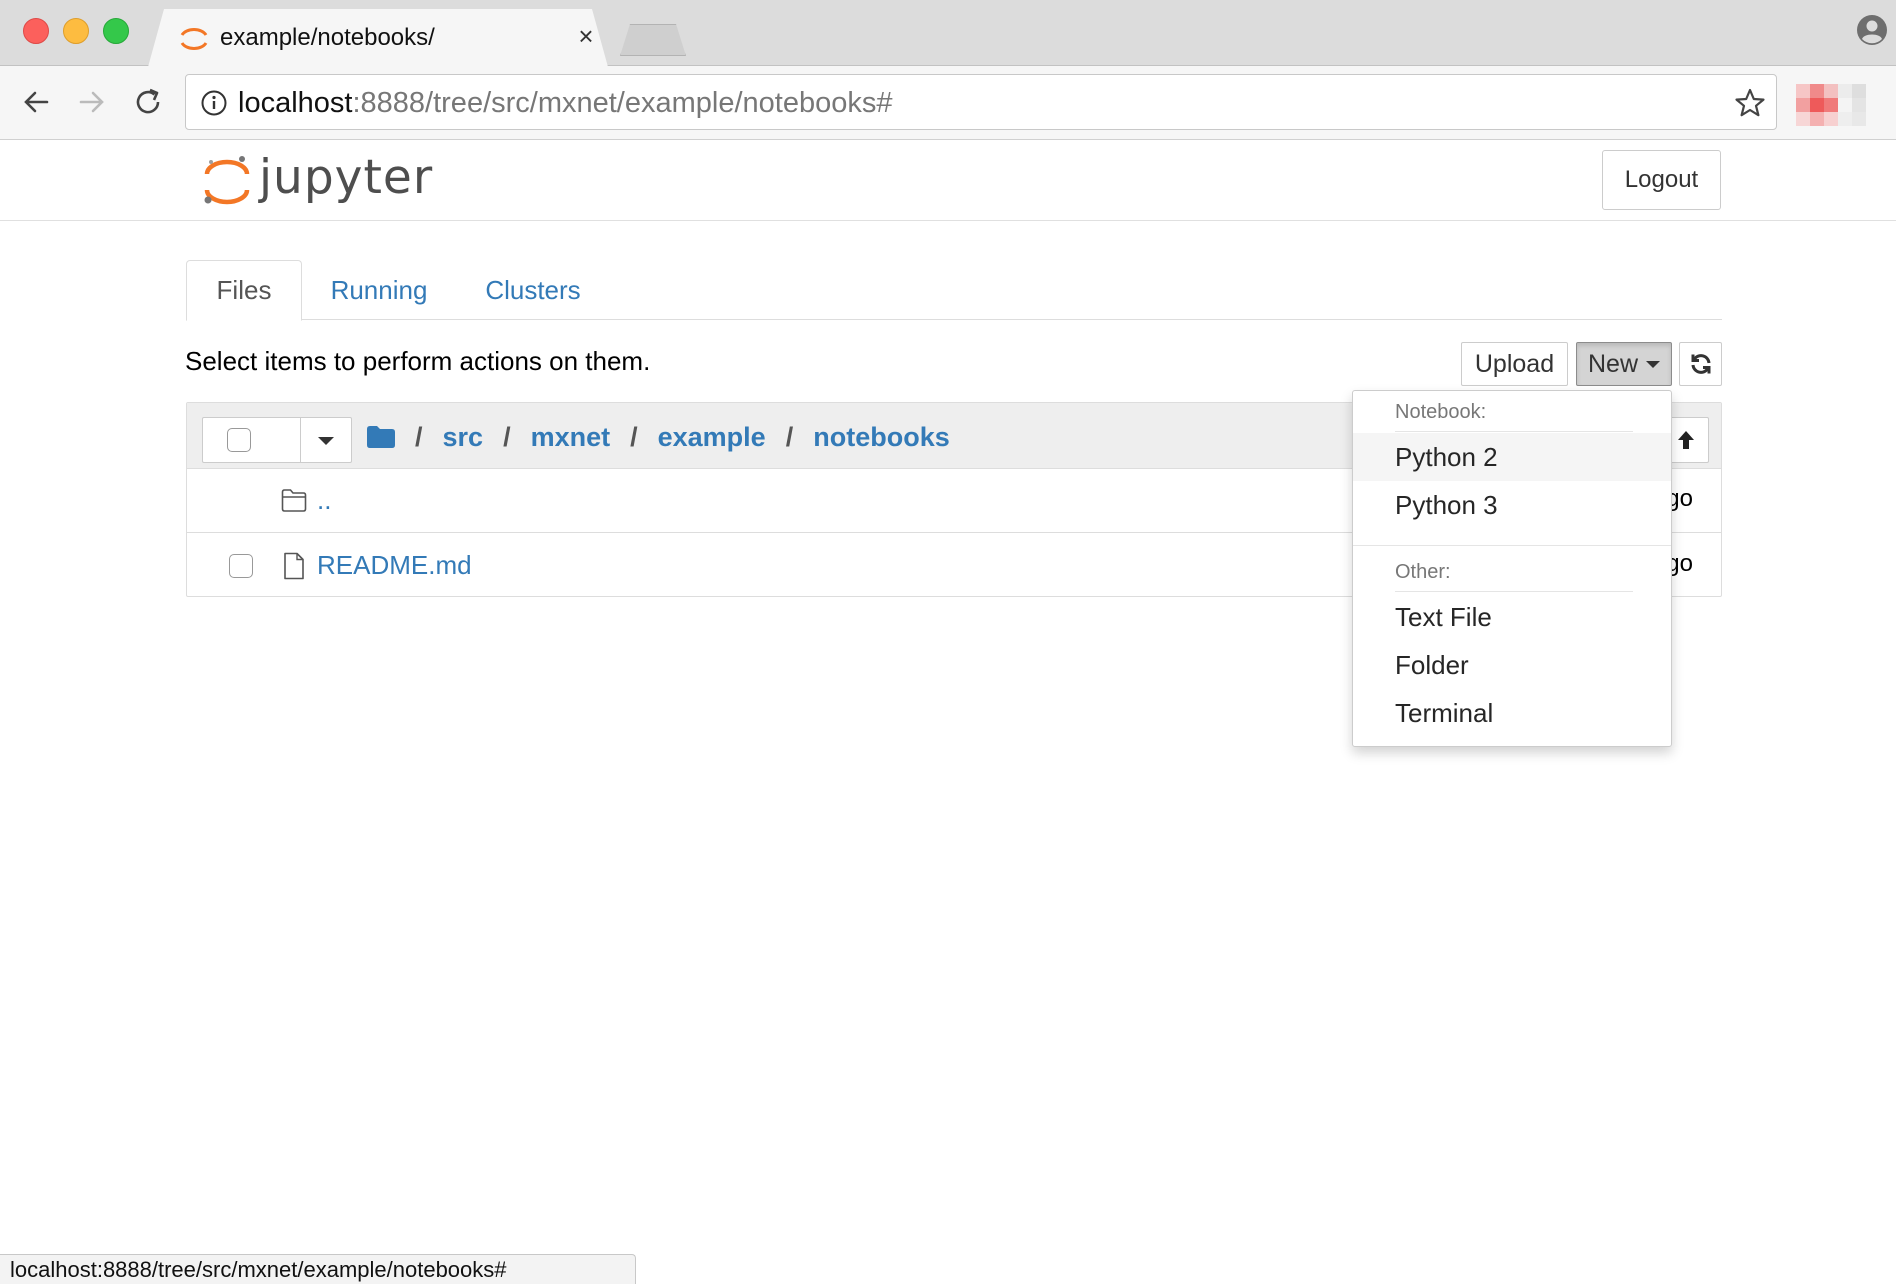  Describe the element at coordinates (1512, 505) in the screenshot. I see `menu-item-python-3: Python 3` at that location.